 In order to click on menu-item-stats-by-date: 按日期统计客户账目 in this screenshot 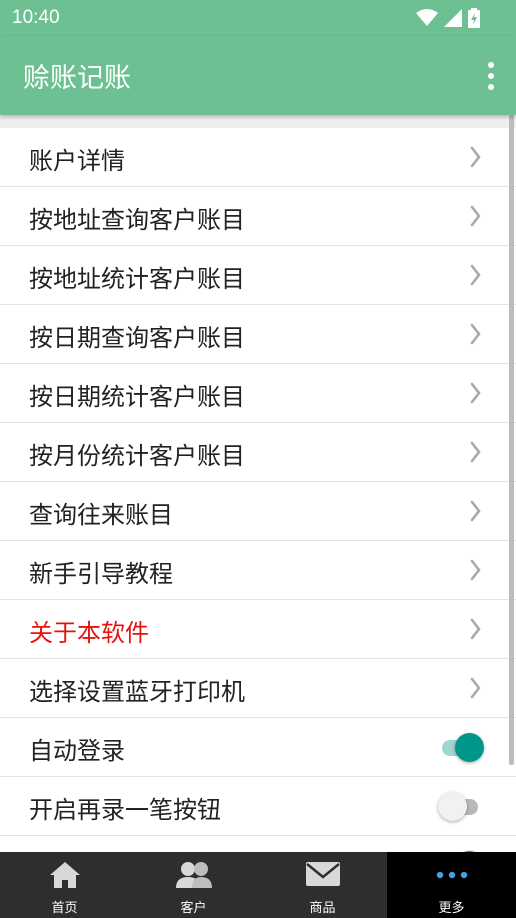, I will do `click(258, 393)`.